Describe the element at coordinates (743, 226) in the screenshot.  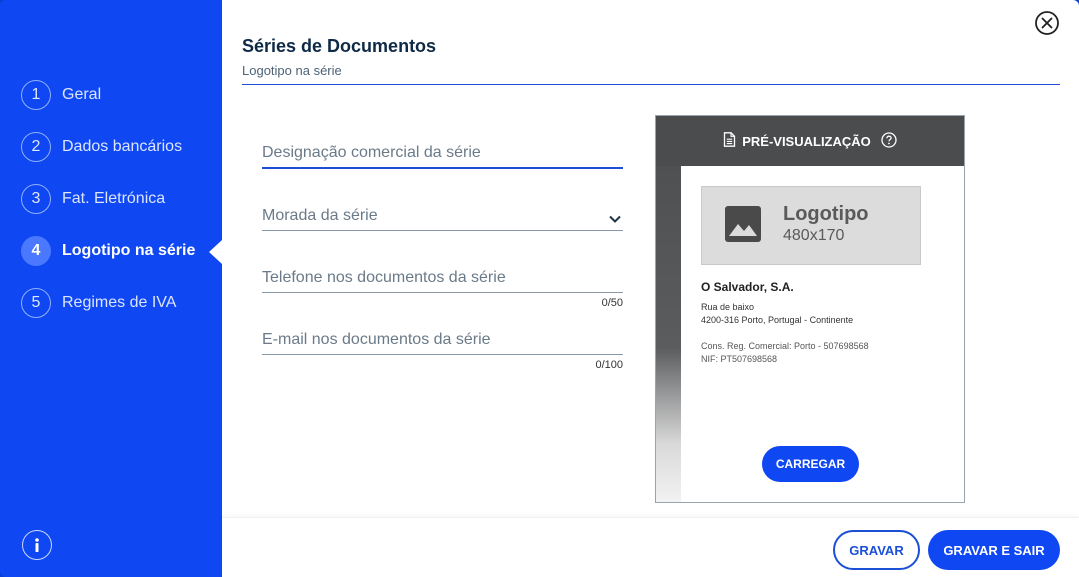
I see `image-icon` at that location.